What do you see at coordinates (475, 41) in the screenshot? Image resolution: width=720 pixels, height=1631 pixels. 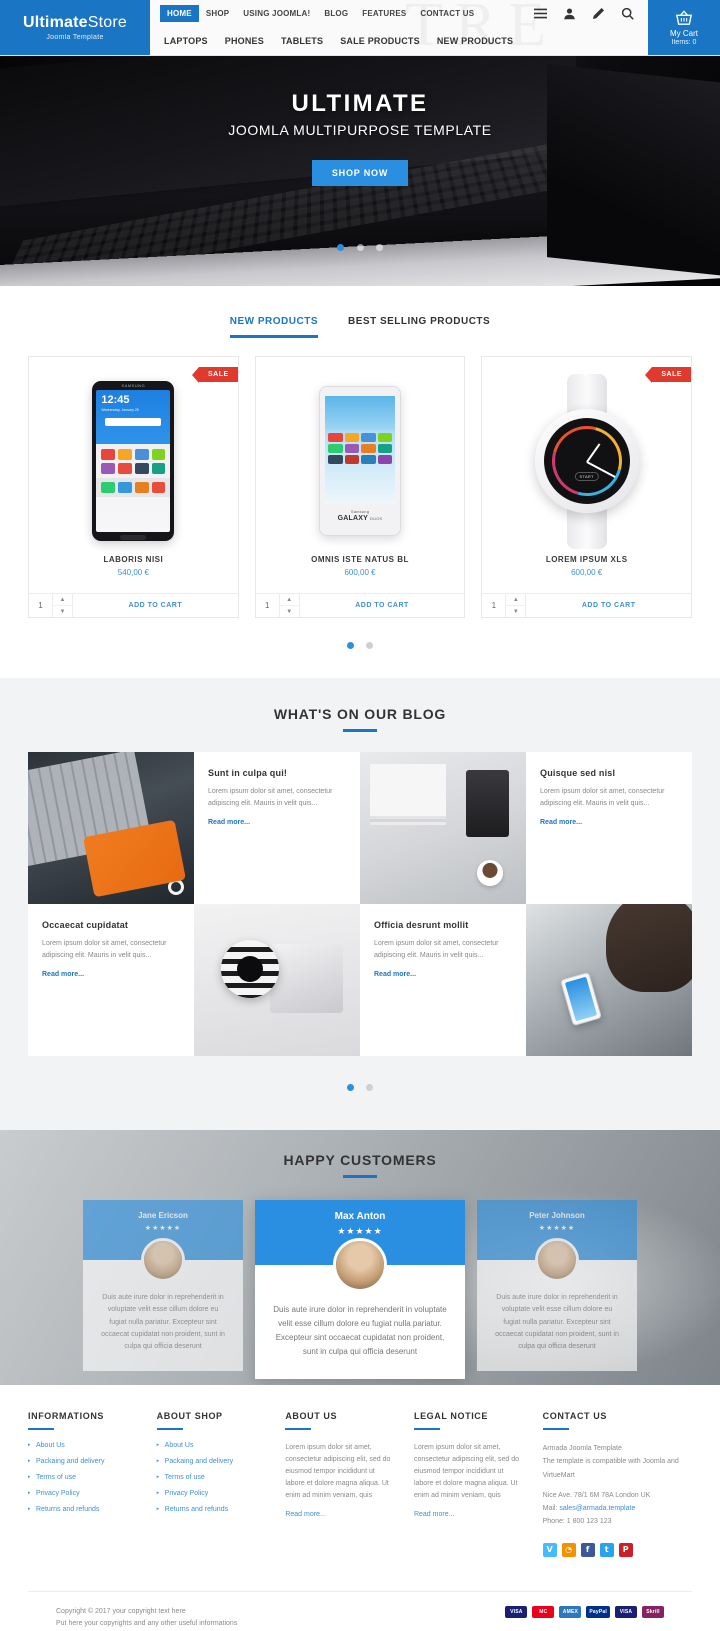 I see `category-new-products: NEW PRODUCTS` at bounding box center [475, 41].